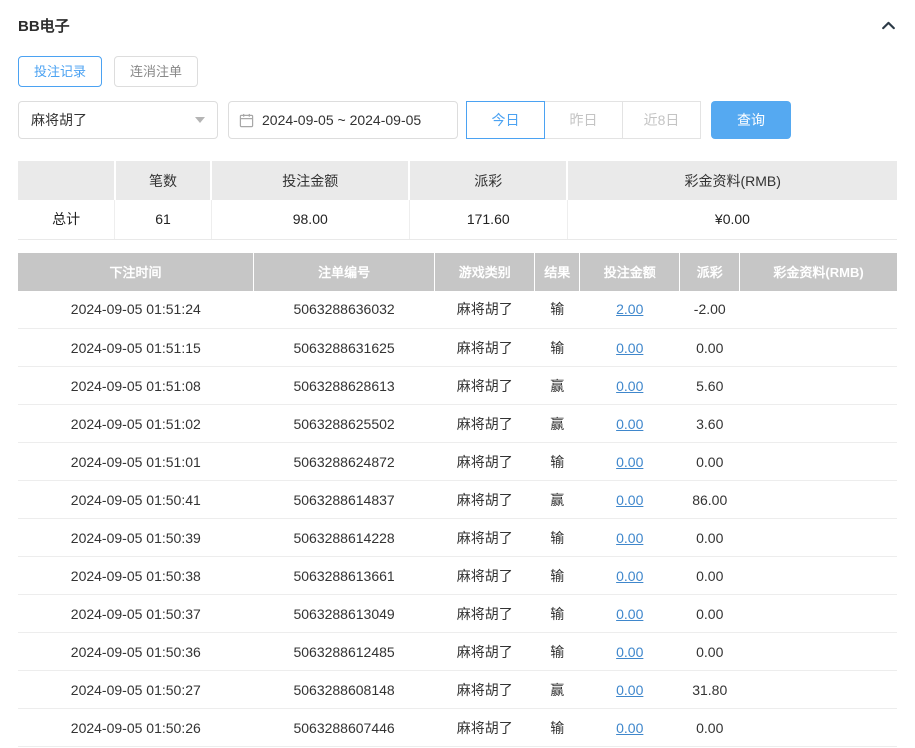  Describe the element at coordinates (60, 71) in the screenshot. I see `tab-betting-records: 投注记录` at that location.